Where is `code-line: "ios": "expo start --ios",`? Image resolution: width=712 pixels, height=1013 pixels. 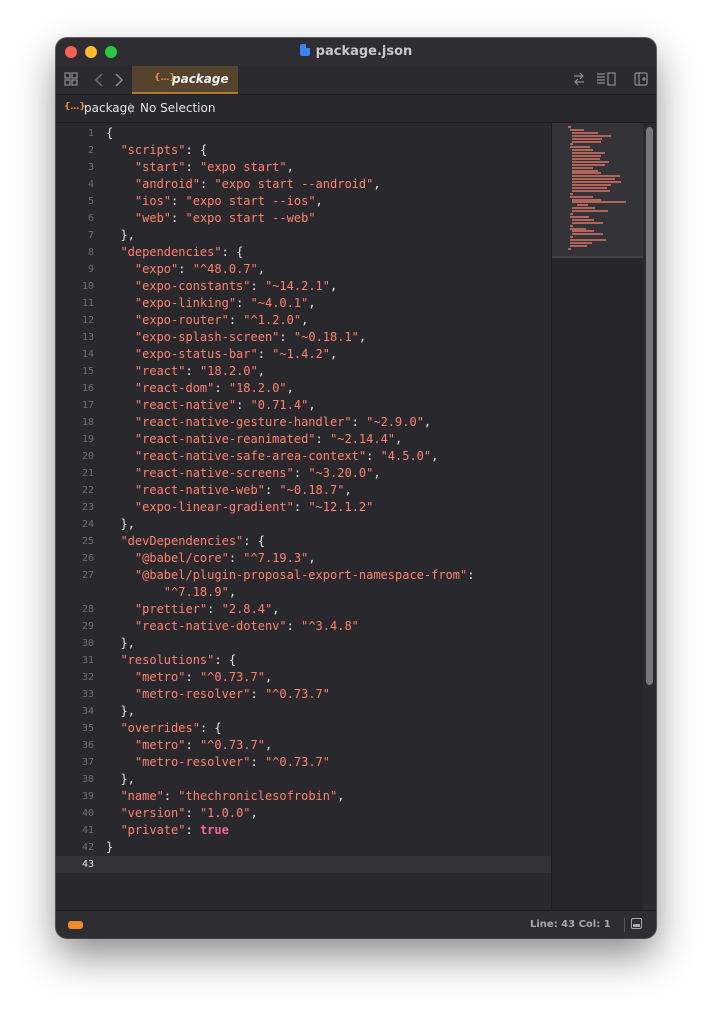
code-line: "ios": "expo start --ios", is located at coordinates (214, 201).